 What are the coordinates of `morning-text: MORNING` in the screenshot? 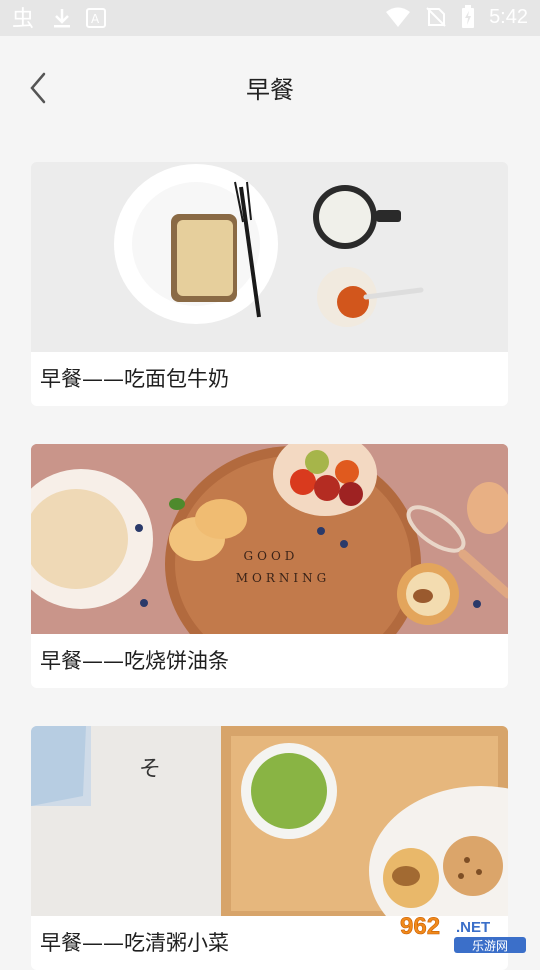 It's located at (283, 578).